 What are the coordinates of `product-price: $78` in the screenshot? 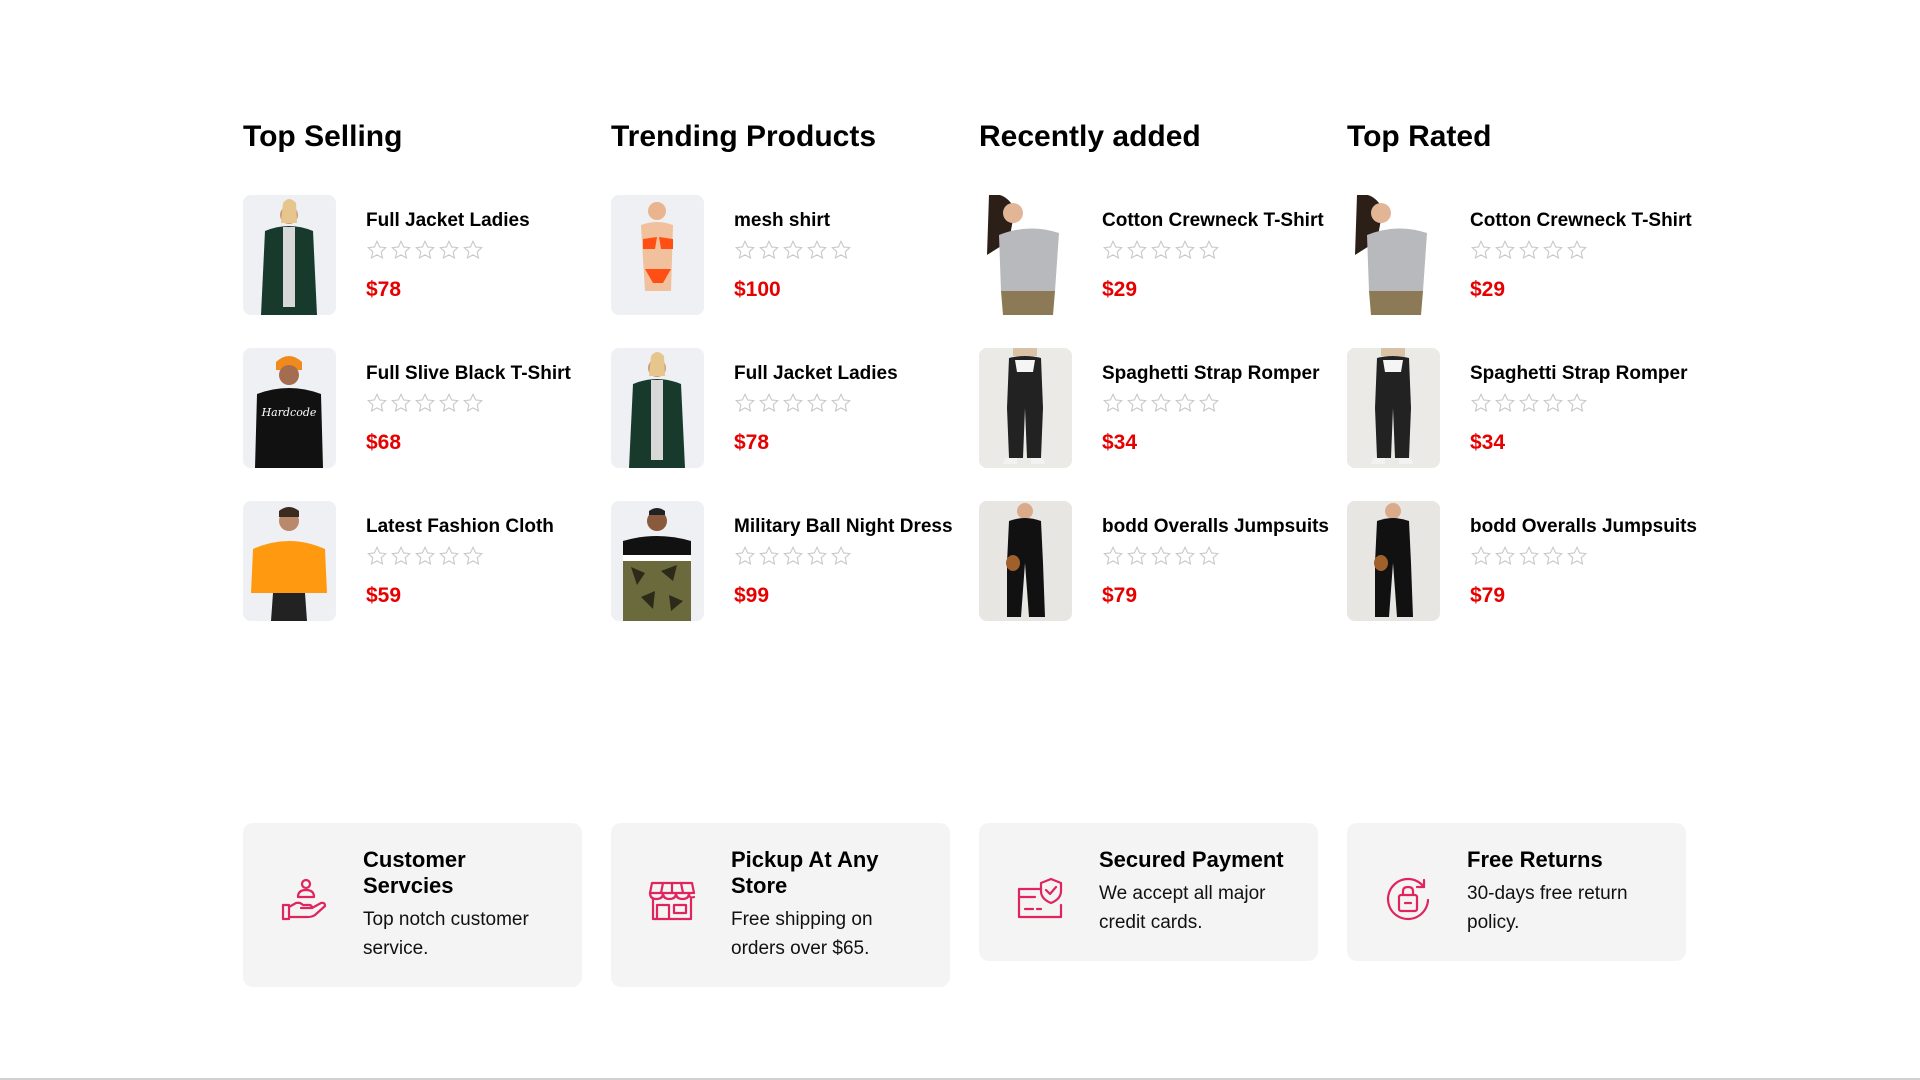 It's located at (752, 442).